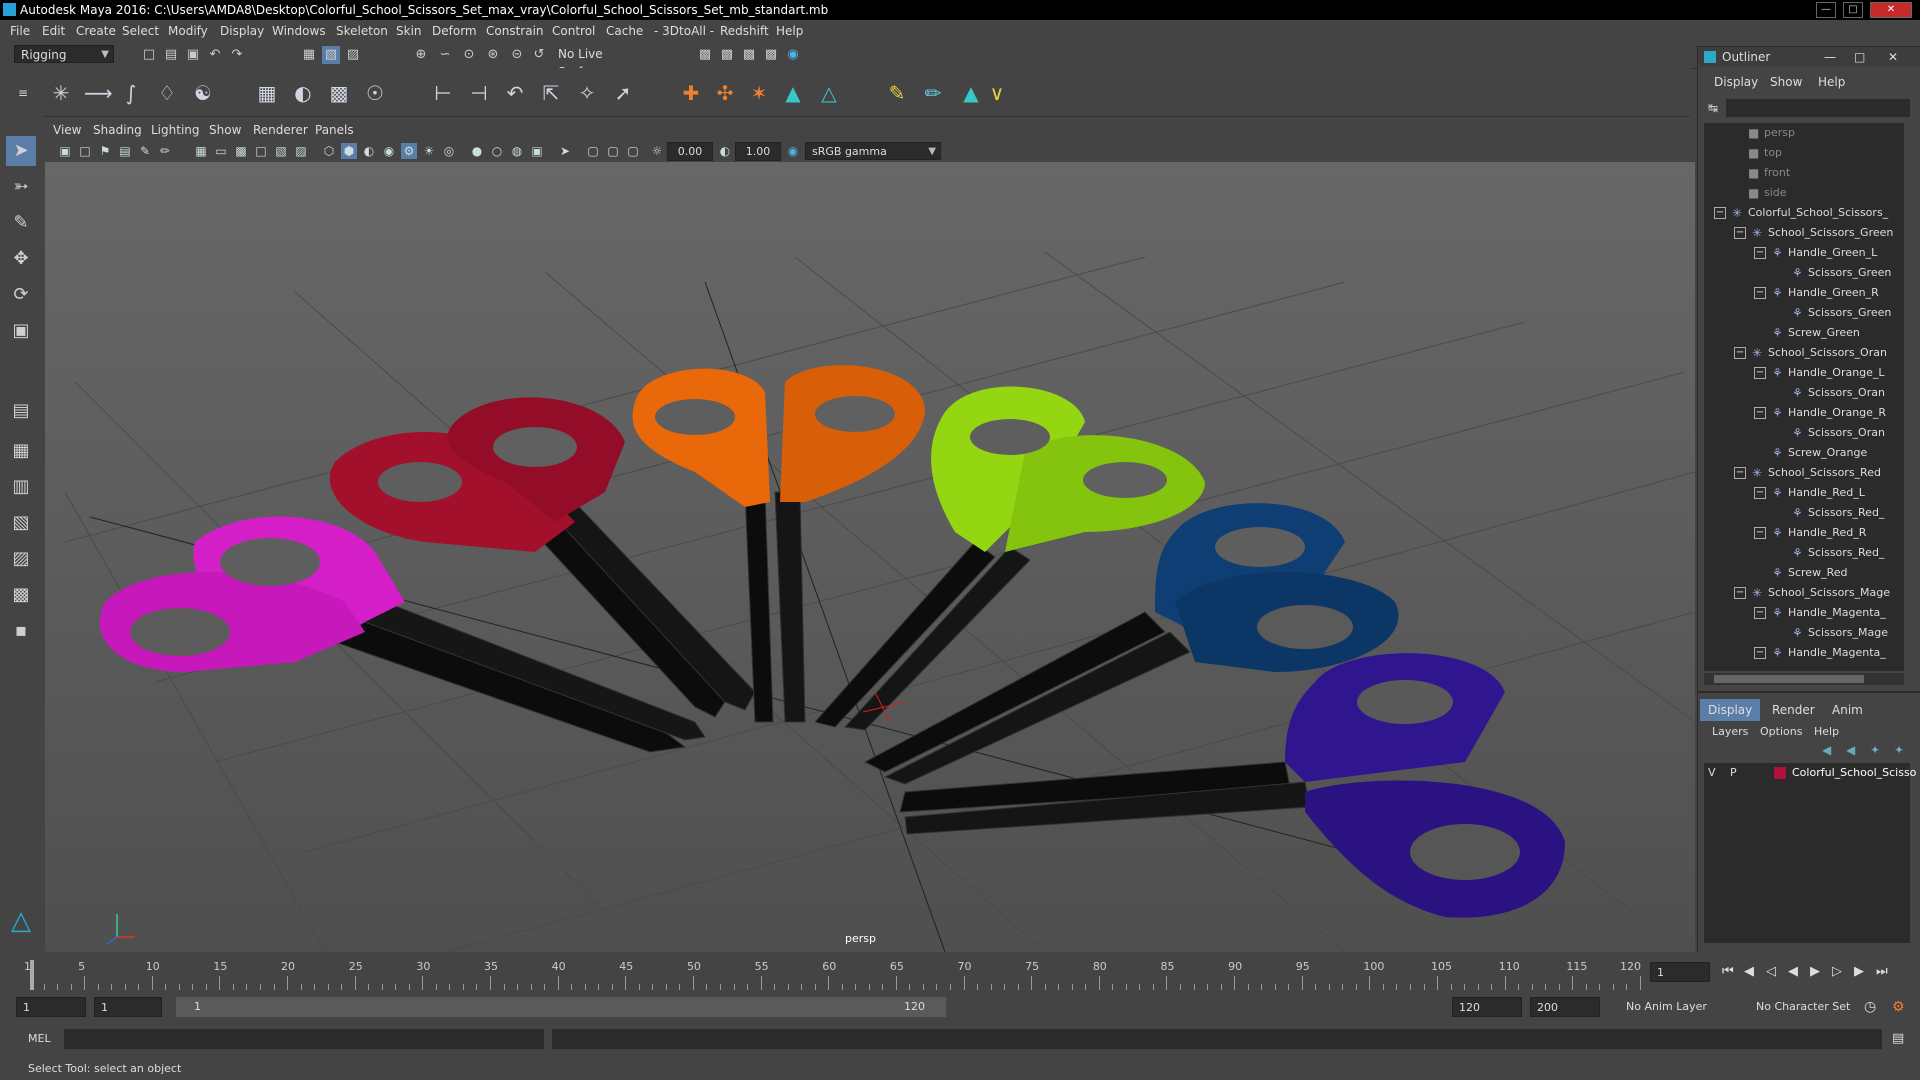  What do you see at coordinates (140, 31) in the screenshot?
I see `menu-select: Select` at bounding box center [140, 31].